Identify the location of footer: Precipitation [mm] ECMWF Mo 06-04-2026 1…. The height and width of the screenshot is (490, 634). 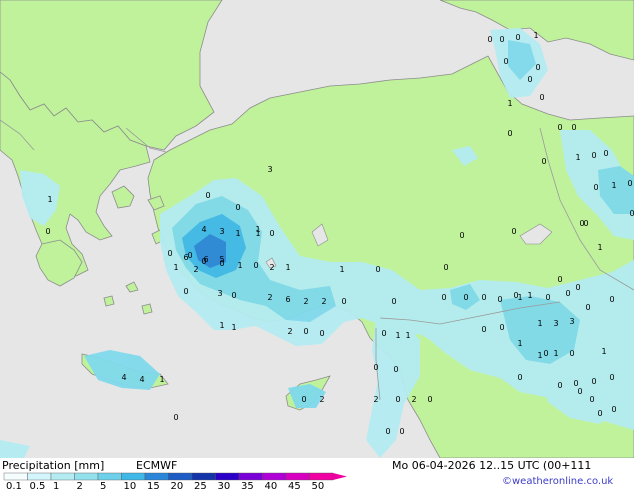
(317, 474).